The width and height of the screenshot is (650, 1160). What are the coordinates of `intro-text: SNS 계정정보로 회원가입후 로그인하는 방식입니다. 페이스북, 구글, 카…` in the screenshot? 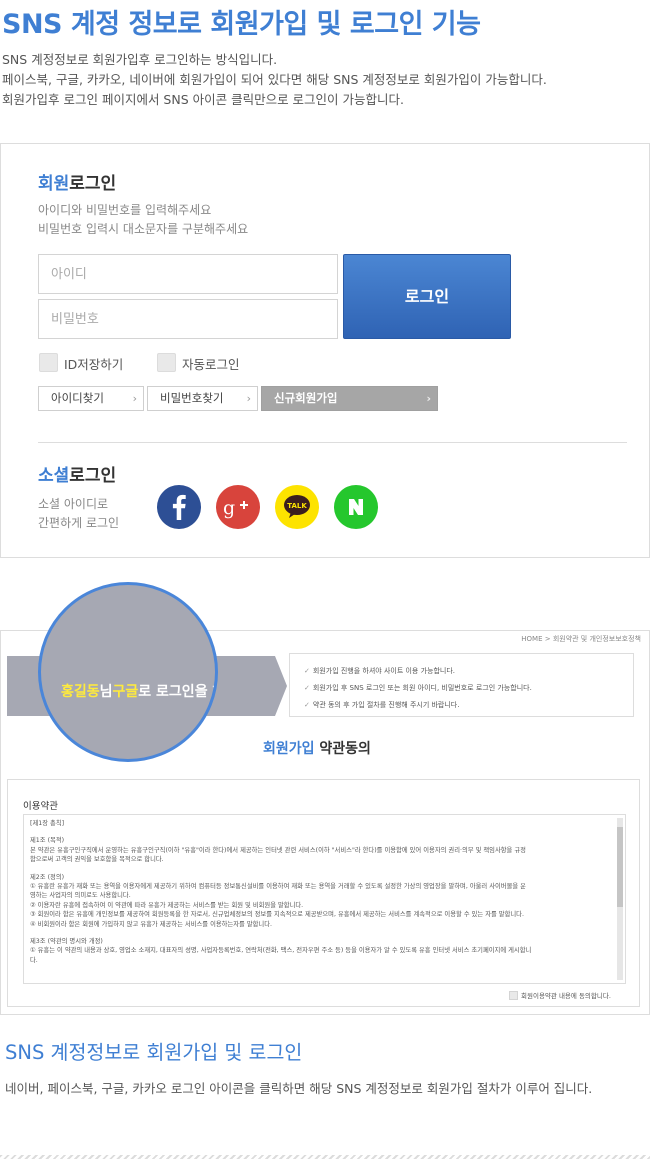 It's located at (274, 80).